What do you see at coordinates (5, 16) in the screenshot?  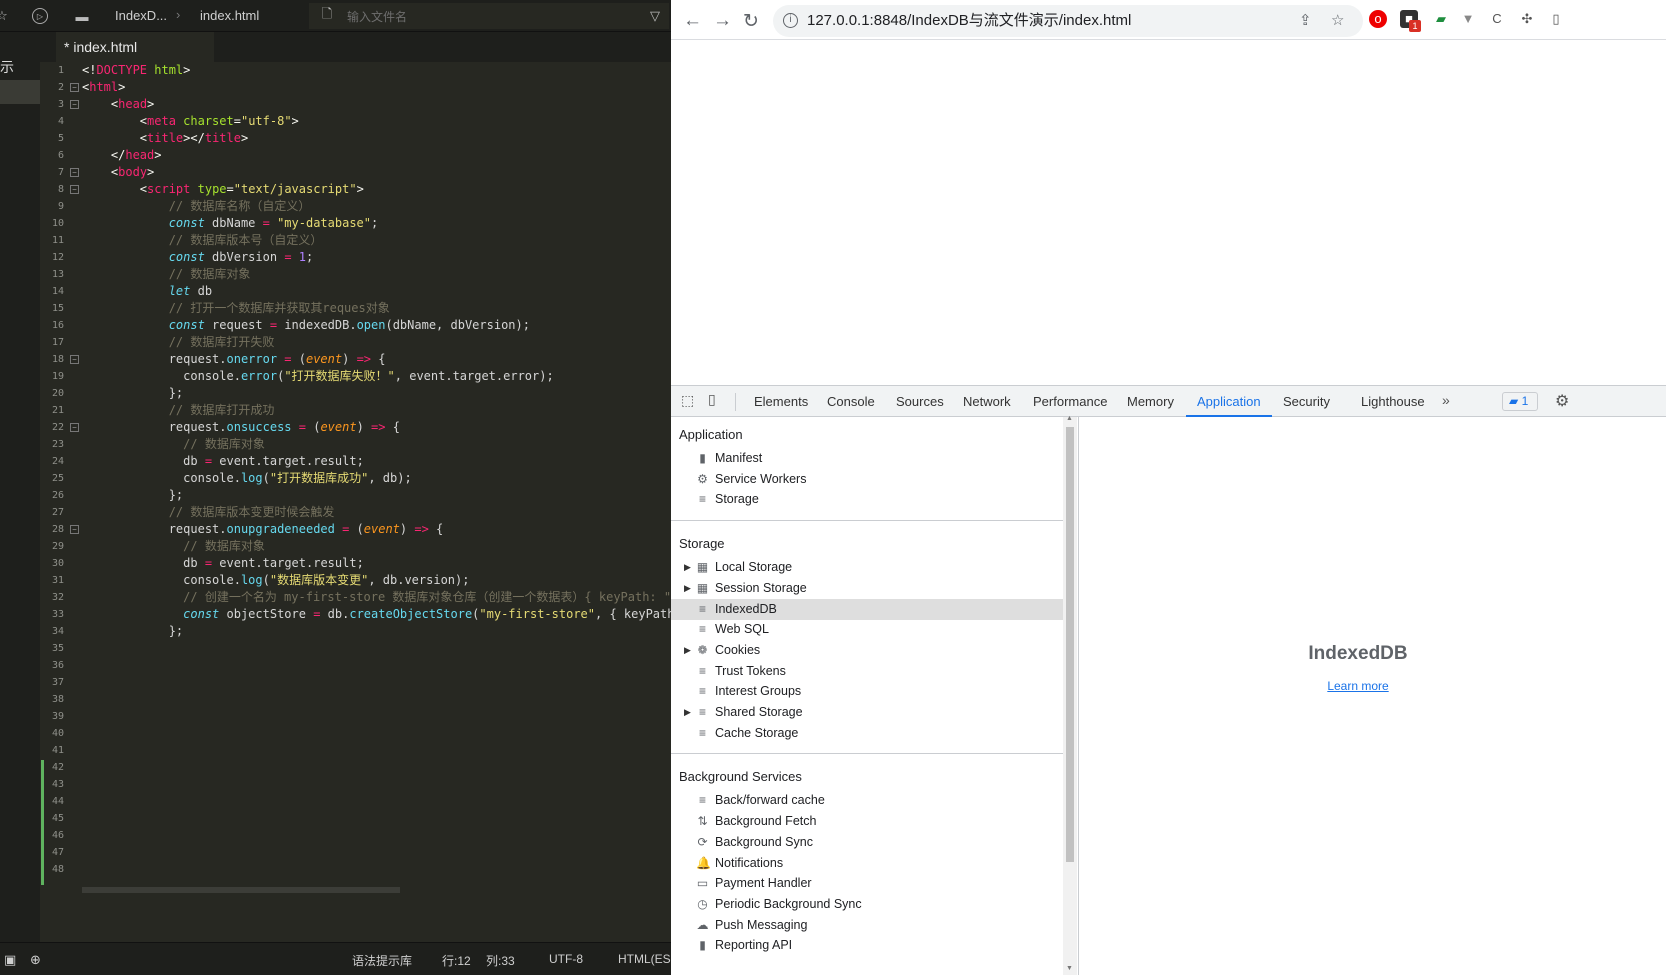 I see `star-icon: ☆` at bounding box center [5, 16].